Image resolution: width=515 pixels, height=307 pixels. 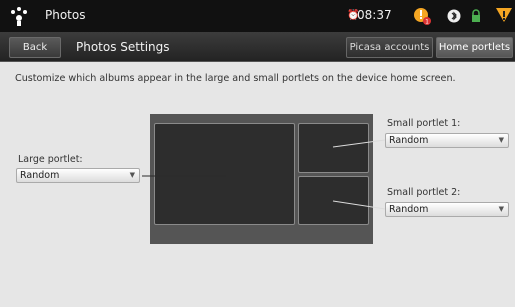 I want to click on status-bar: Photos ⏰ 08:37 1, so click(x=257, y=16).